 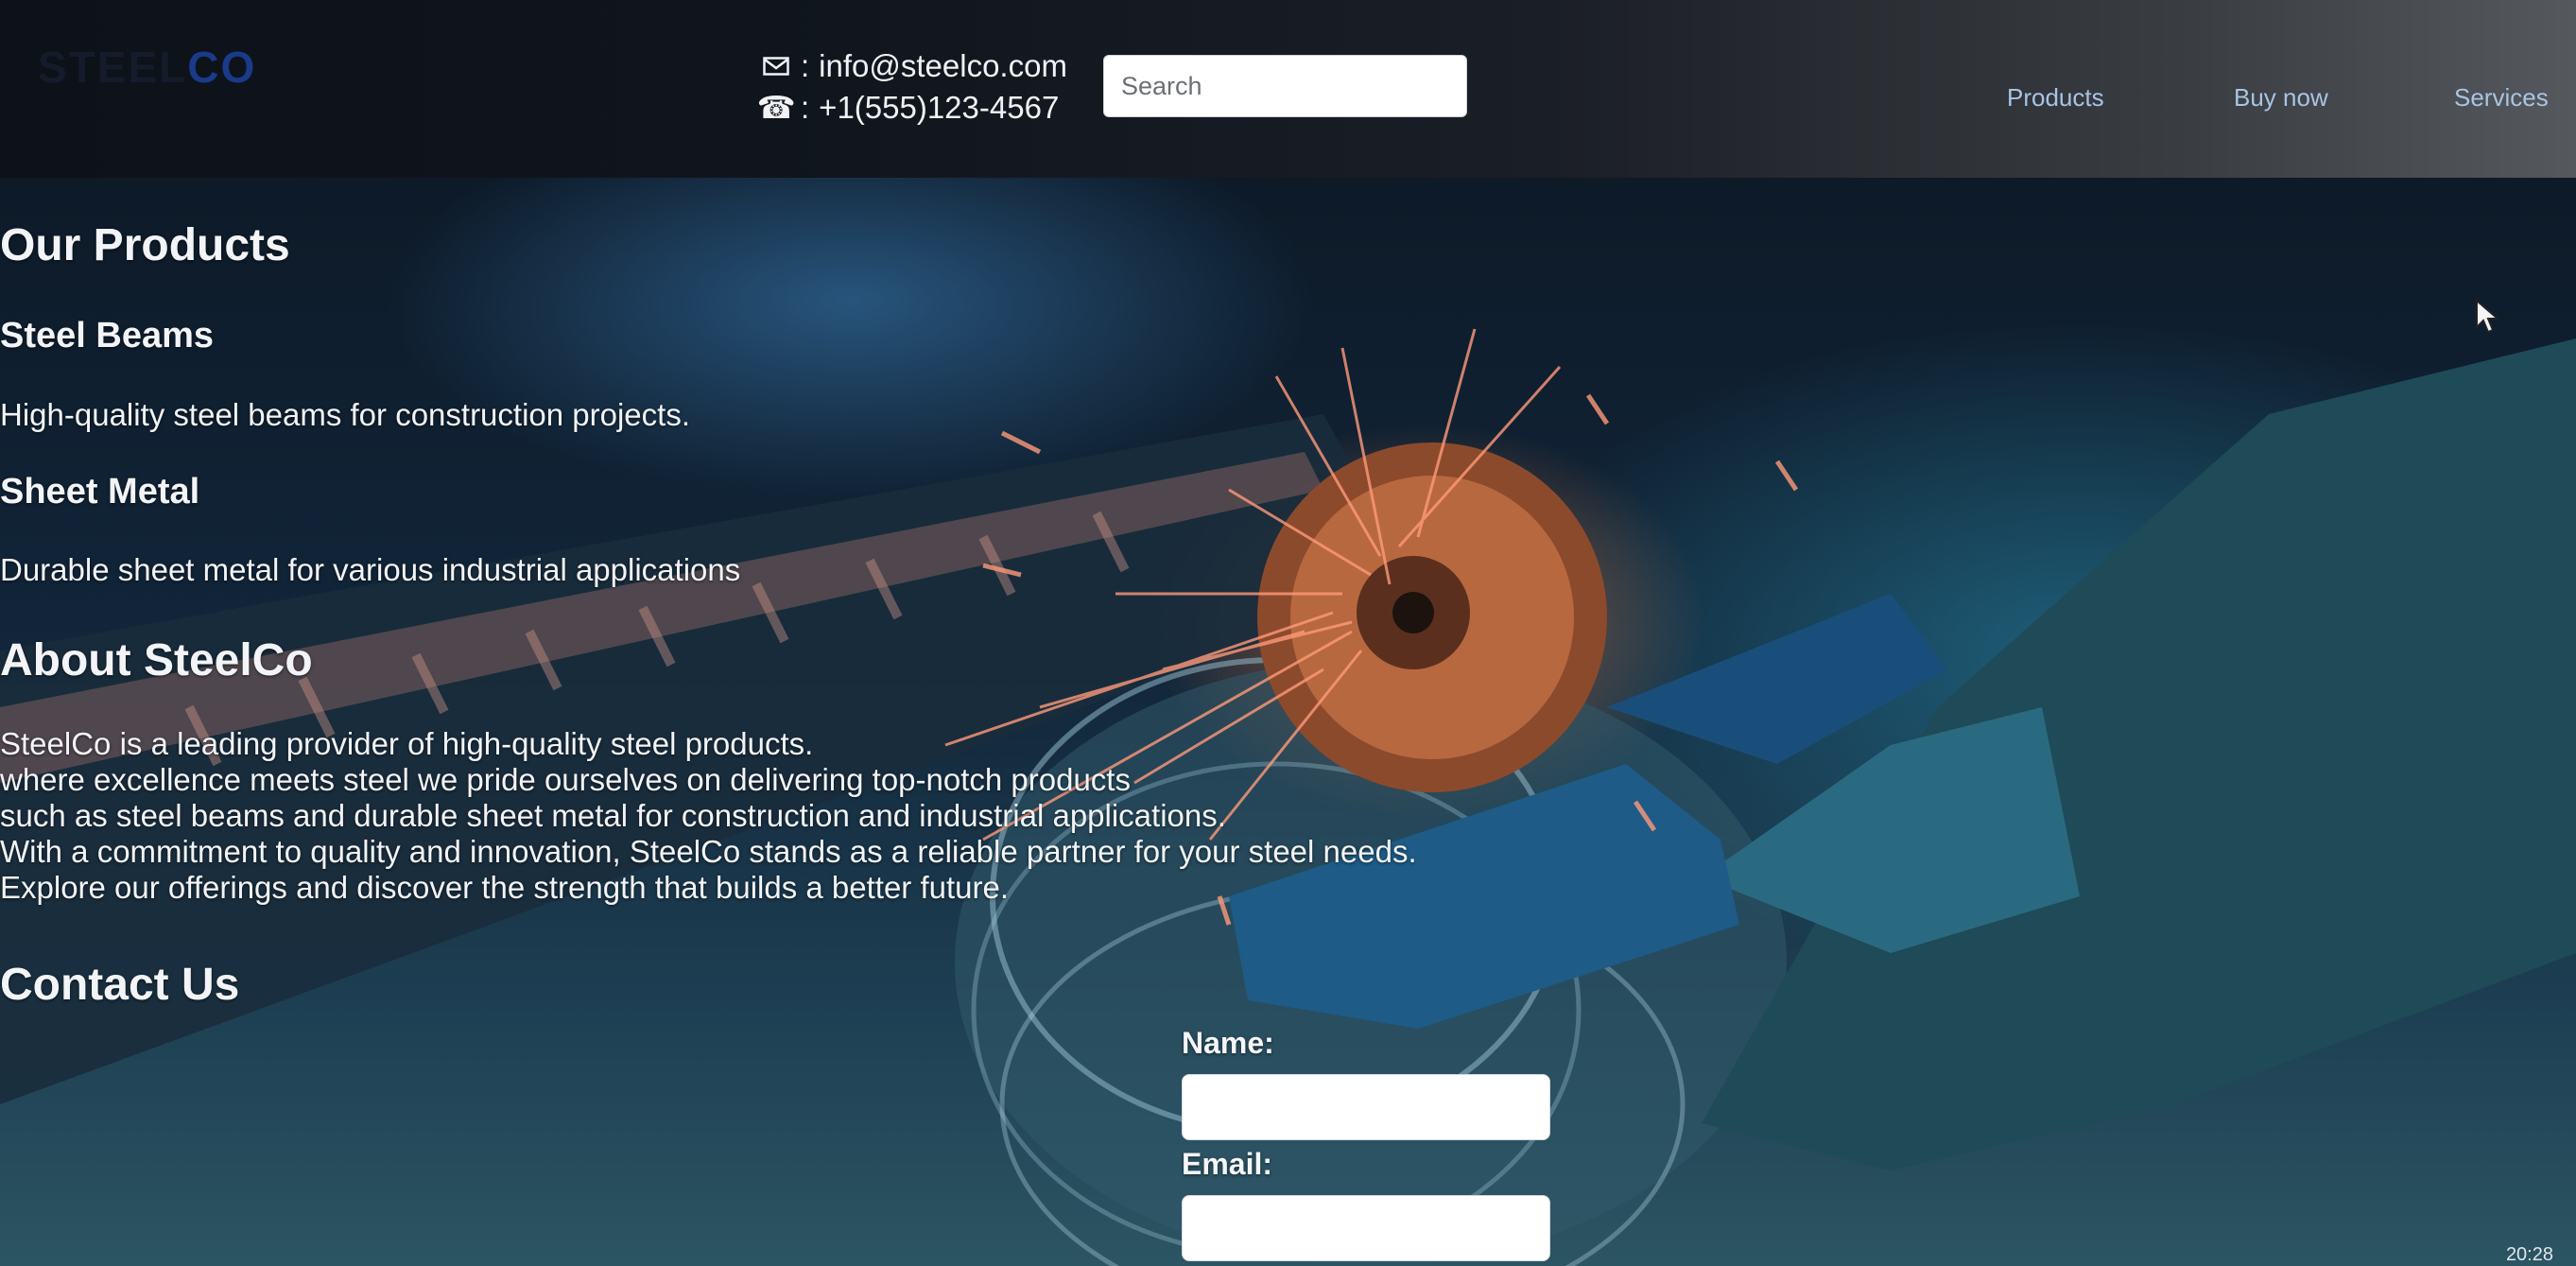 What do you see at coordinates (120, 985) in the screenshot?
I see `contact-heading: Contact Us` at bounding box center [120, 985].